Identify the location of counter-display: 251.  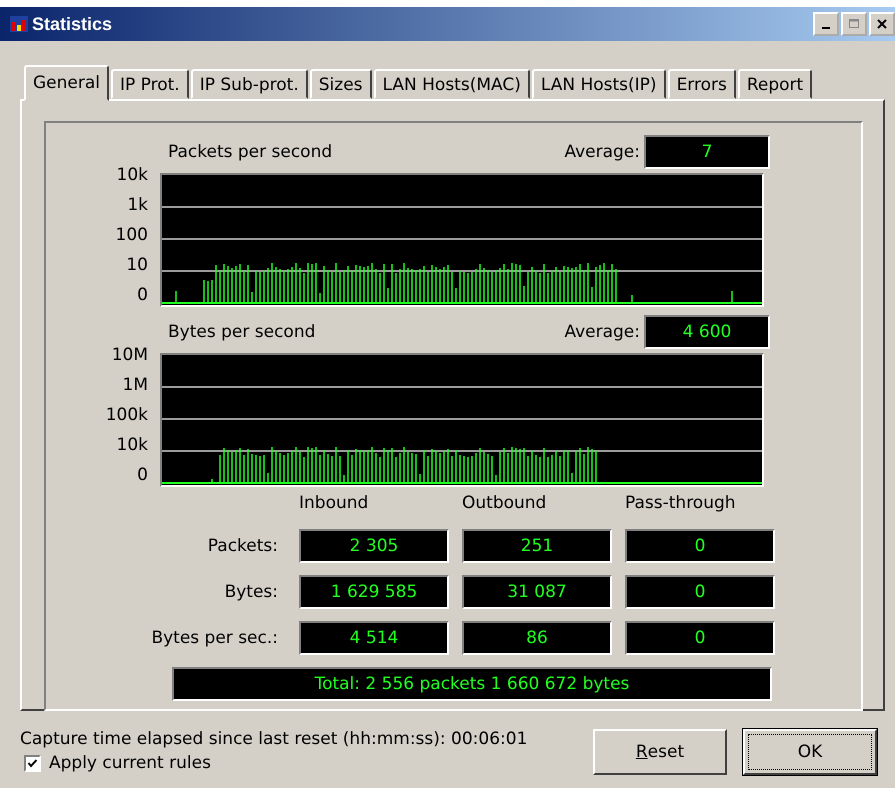
(537, 546).